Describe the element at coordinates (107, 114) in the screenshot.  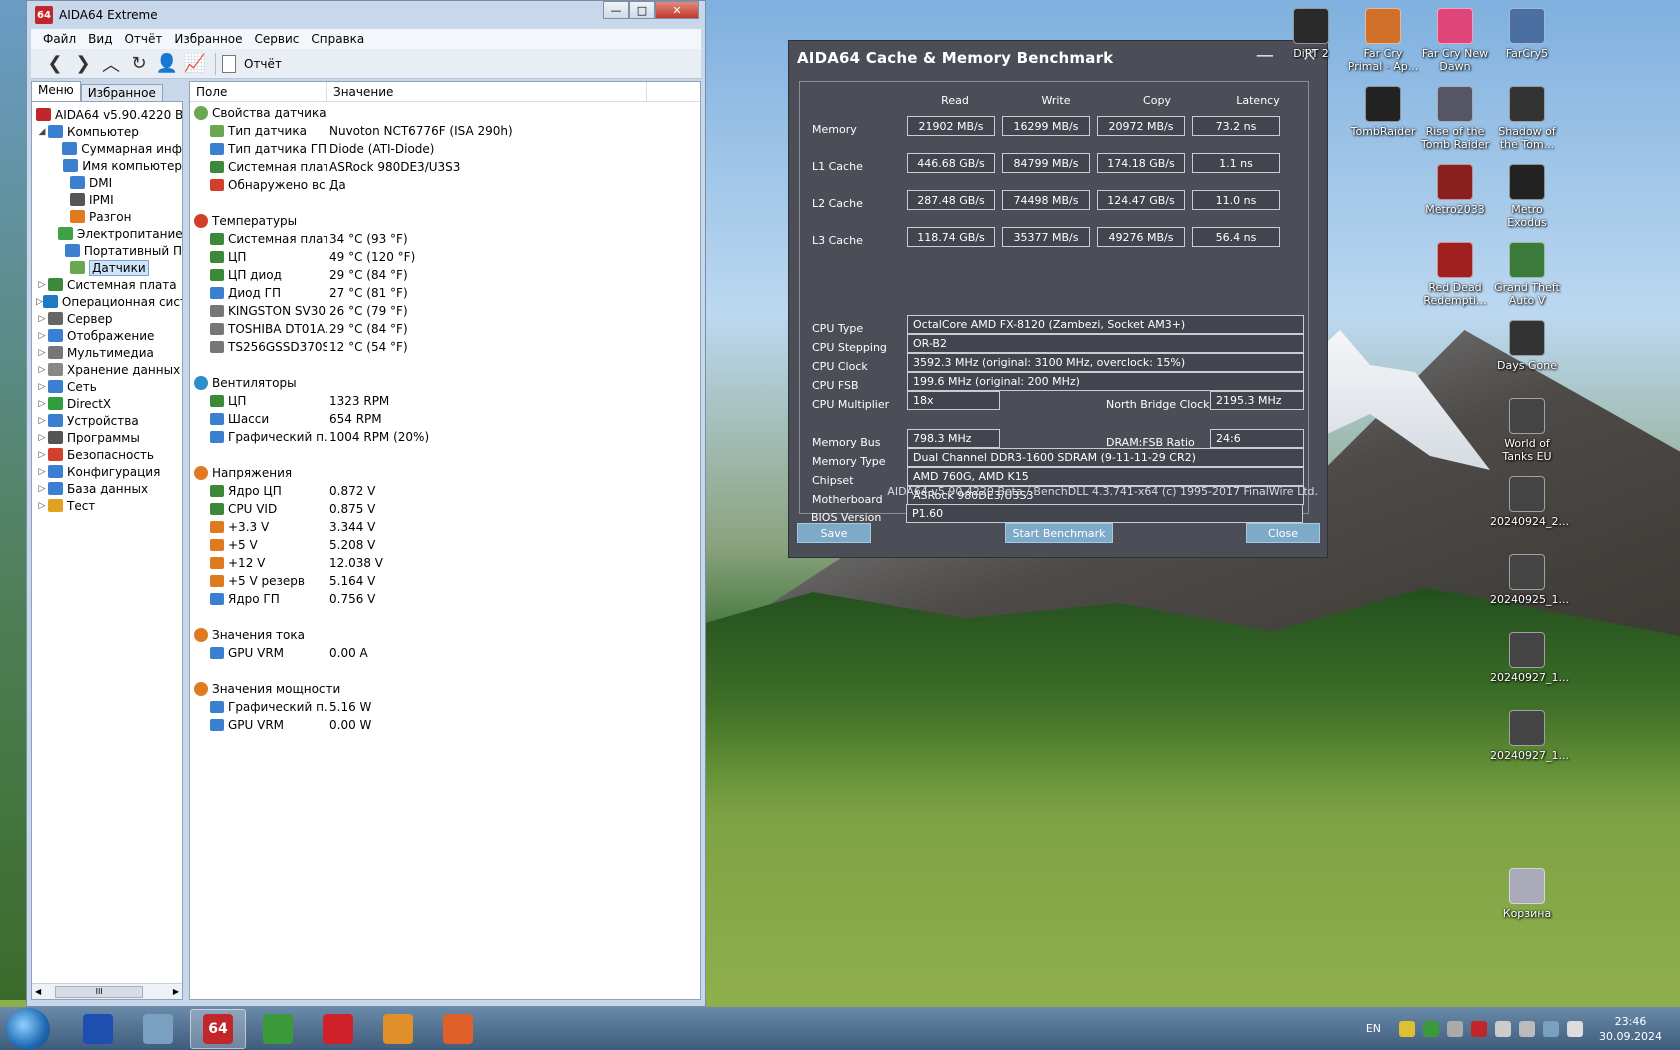
I see `tree-item: AIDA64 v5.90.4220 Beta` at that location.